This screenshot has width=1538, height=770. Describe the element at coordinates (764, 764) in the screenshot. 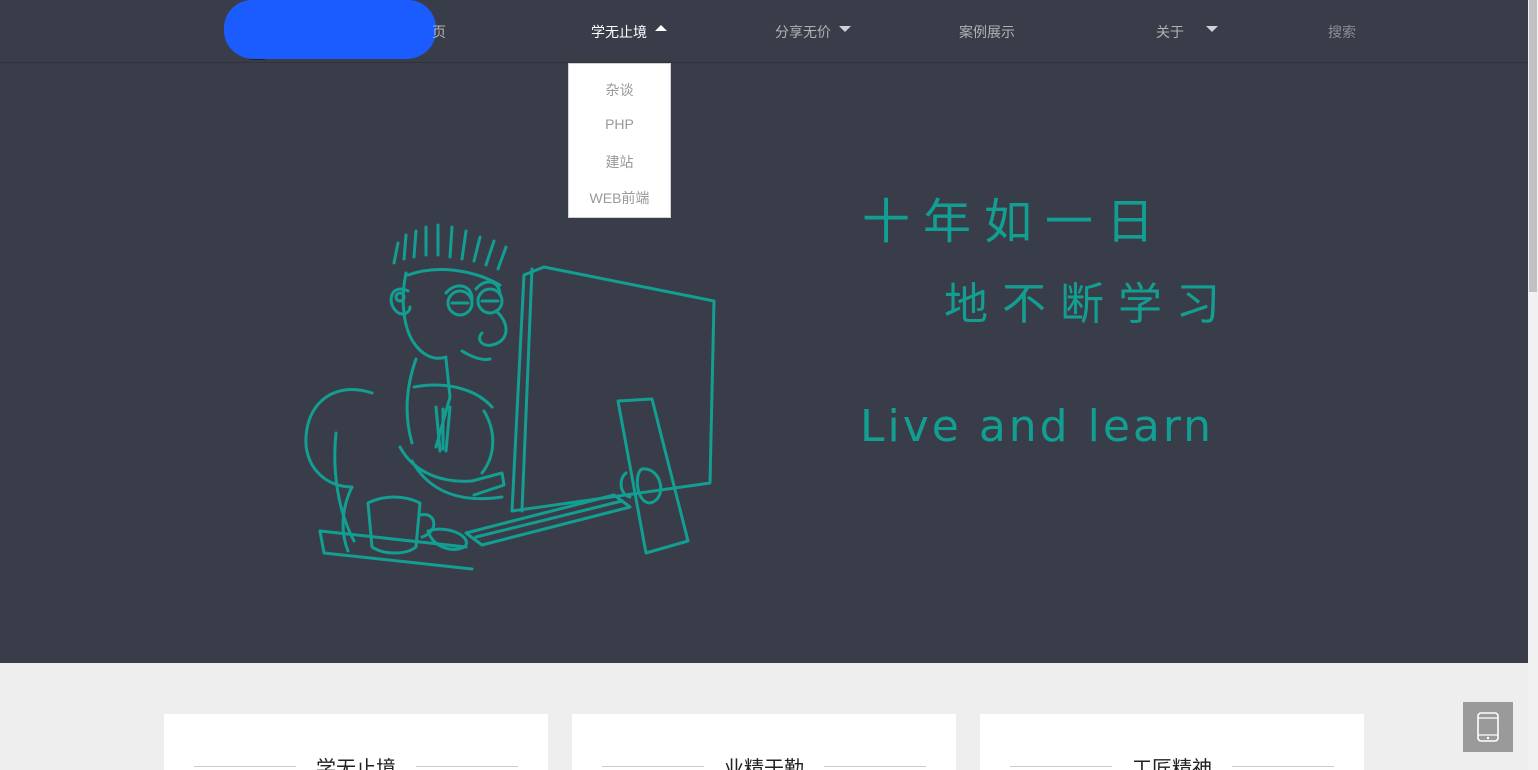

I see `card-title: 业精于勤` at that location.